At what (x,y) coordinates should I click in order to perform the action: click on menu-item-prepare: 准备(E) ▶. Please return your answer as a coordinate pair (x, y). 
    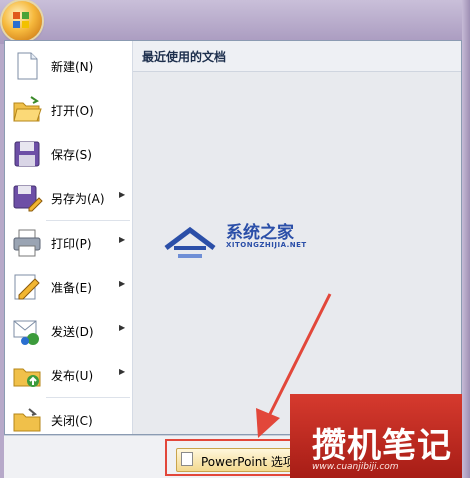
    Looking at the image, I should click on (68, 287).